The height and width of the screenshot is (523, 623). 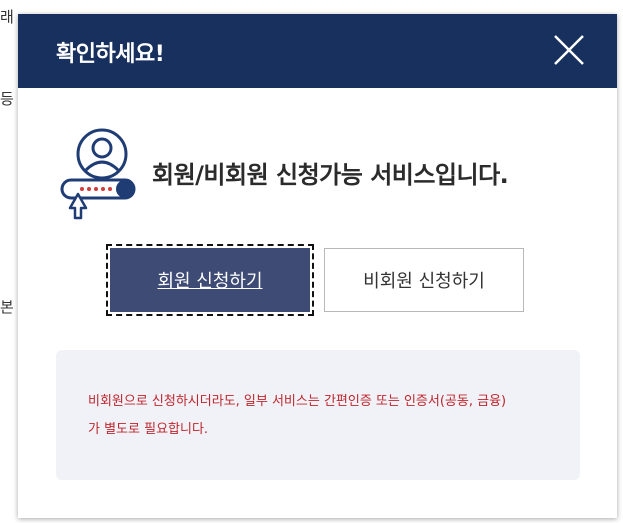 I want to click on user-login-icon, so click(x=98, y=172).